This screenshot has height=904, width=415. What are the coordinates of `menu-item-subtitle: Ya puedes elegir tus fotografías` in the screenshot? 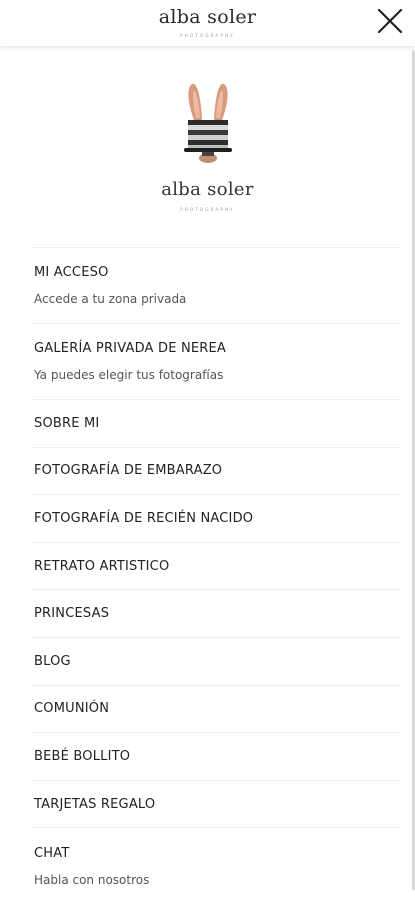 It's located at (129, 375).